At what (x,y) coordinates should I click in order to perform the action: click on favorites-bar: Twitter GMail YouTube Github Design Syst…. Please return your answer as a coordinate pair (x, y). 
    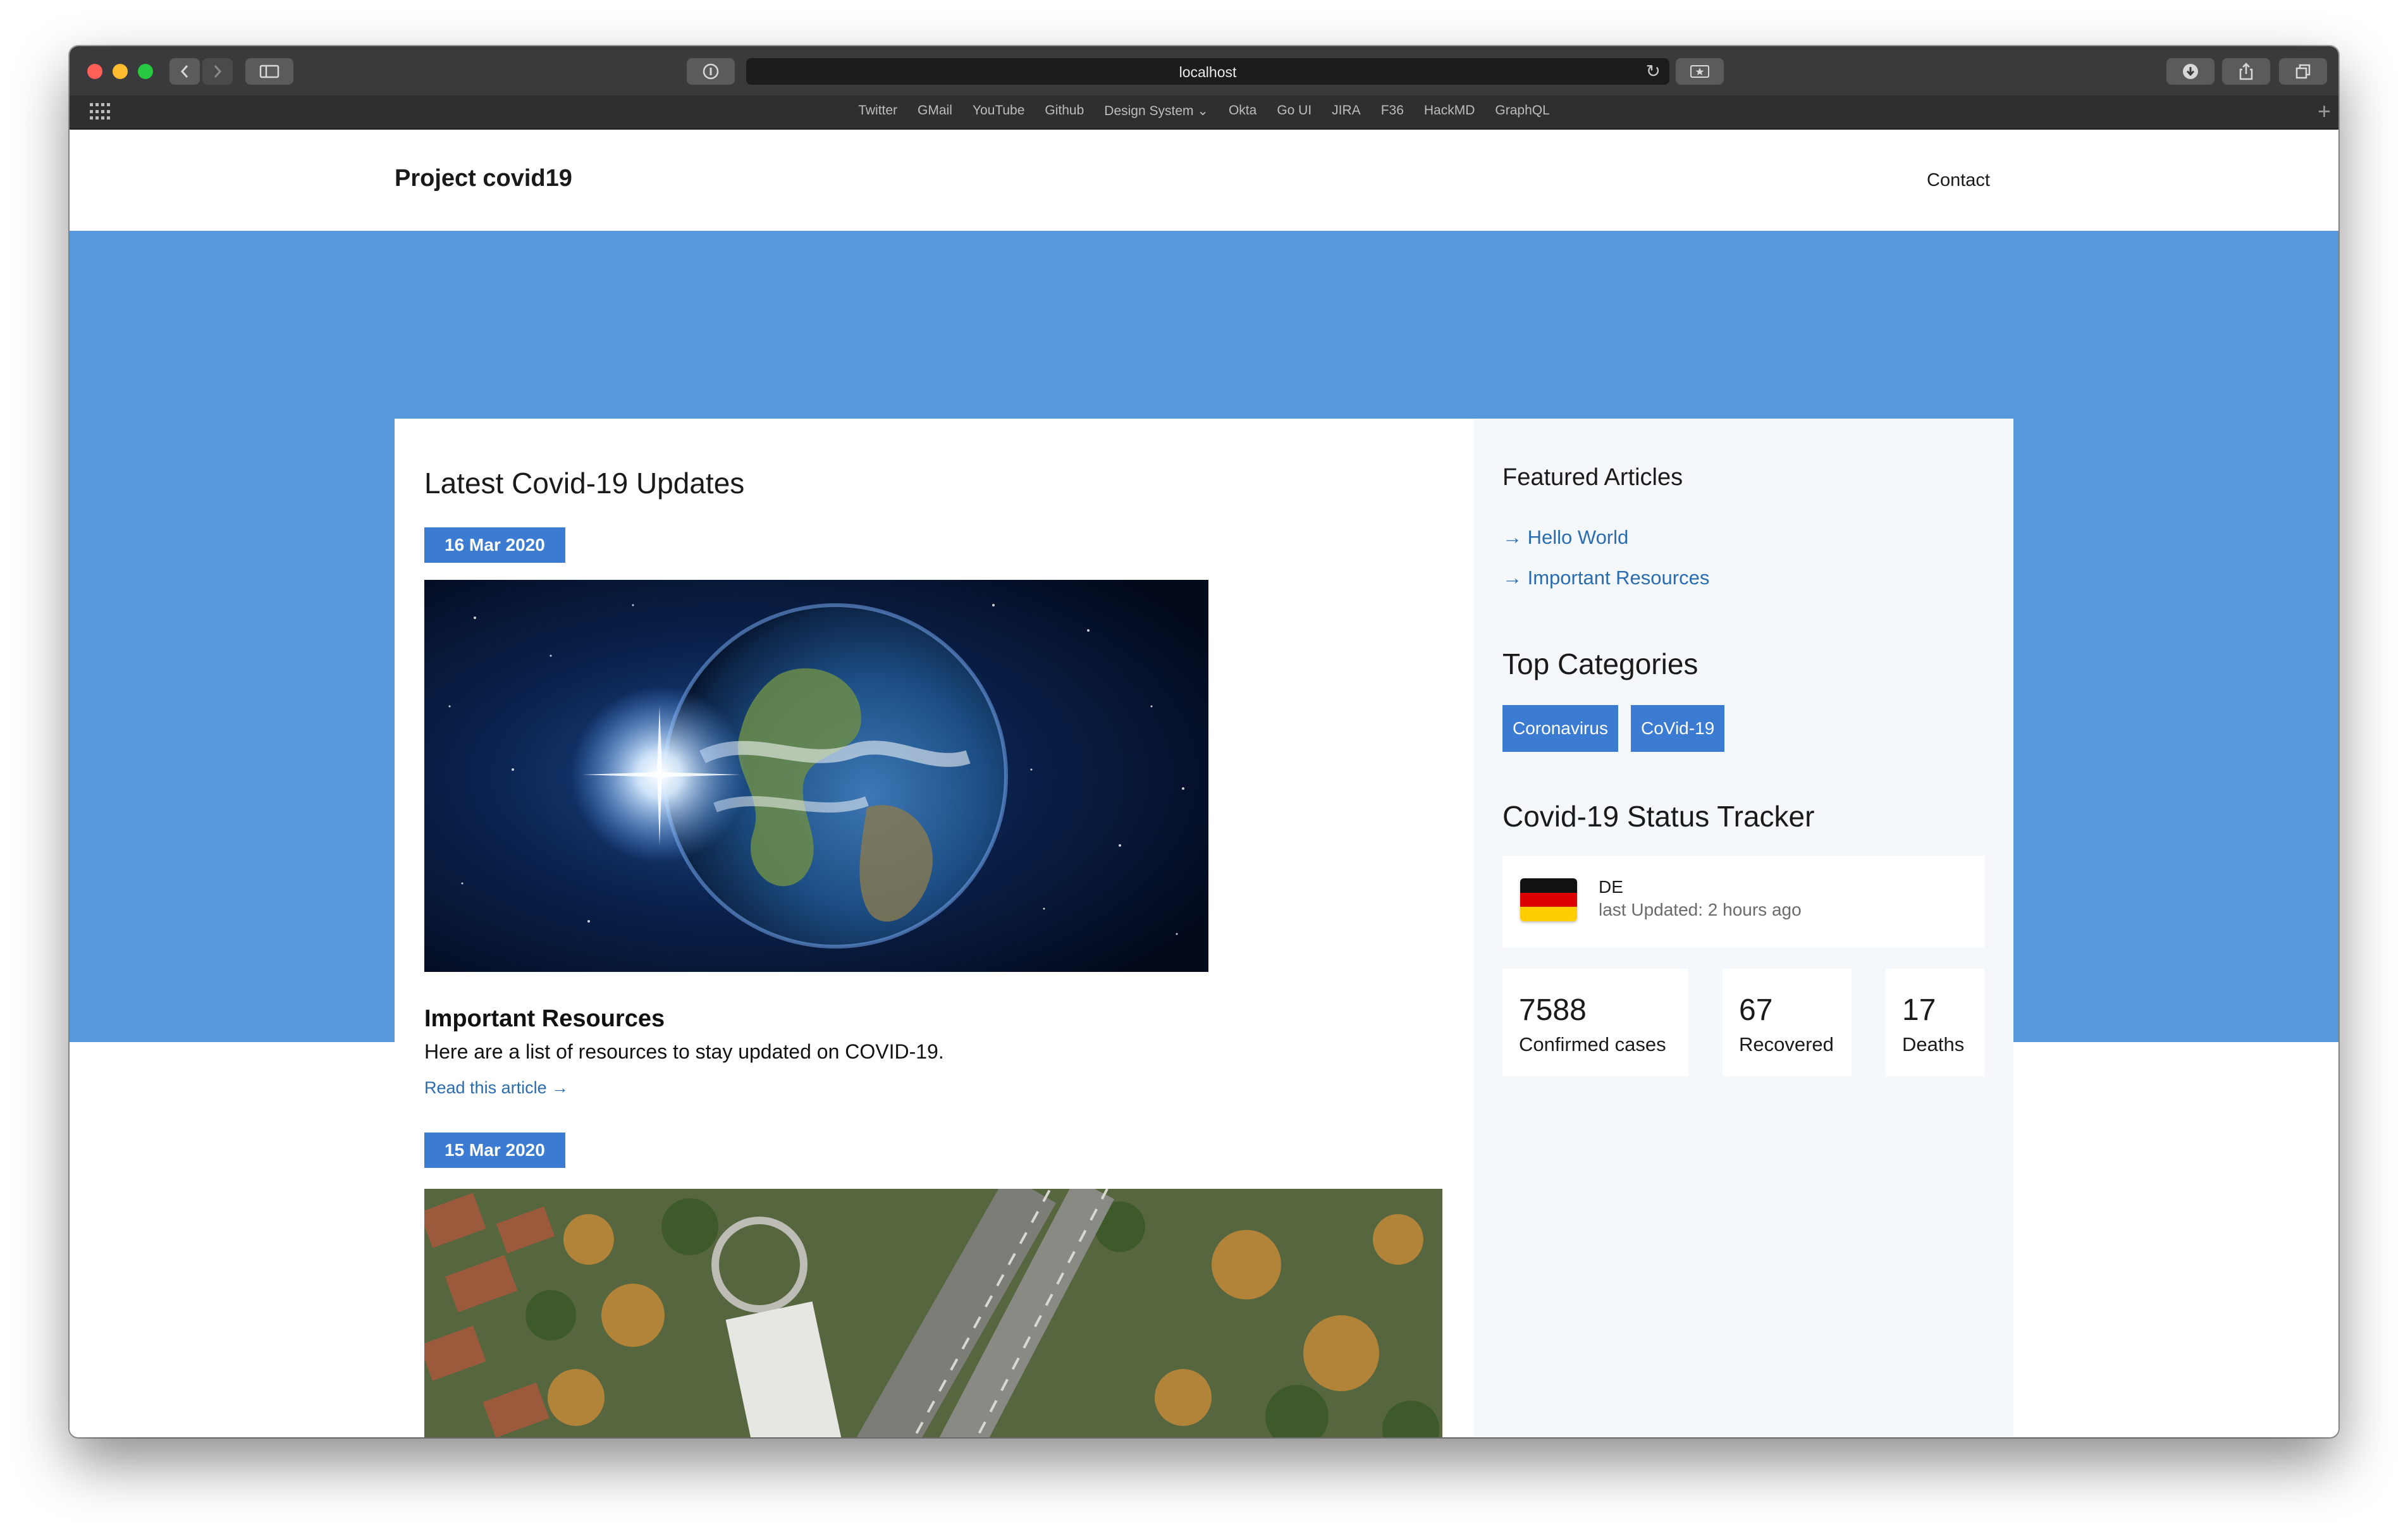
    Looking at the image, I should click on (1204, 112).